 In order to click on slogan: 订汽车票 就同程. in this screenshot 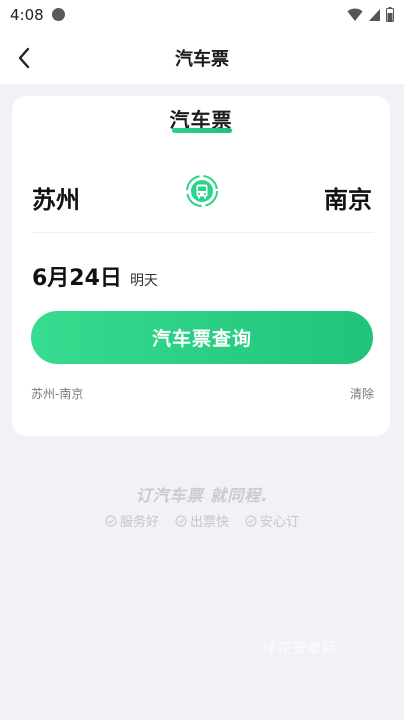, I will do `click(202, 495)`.